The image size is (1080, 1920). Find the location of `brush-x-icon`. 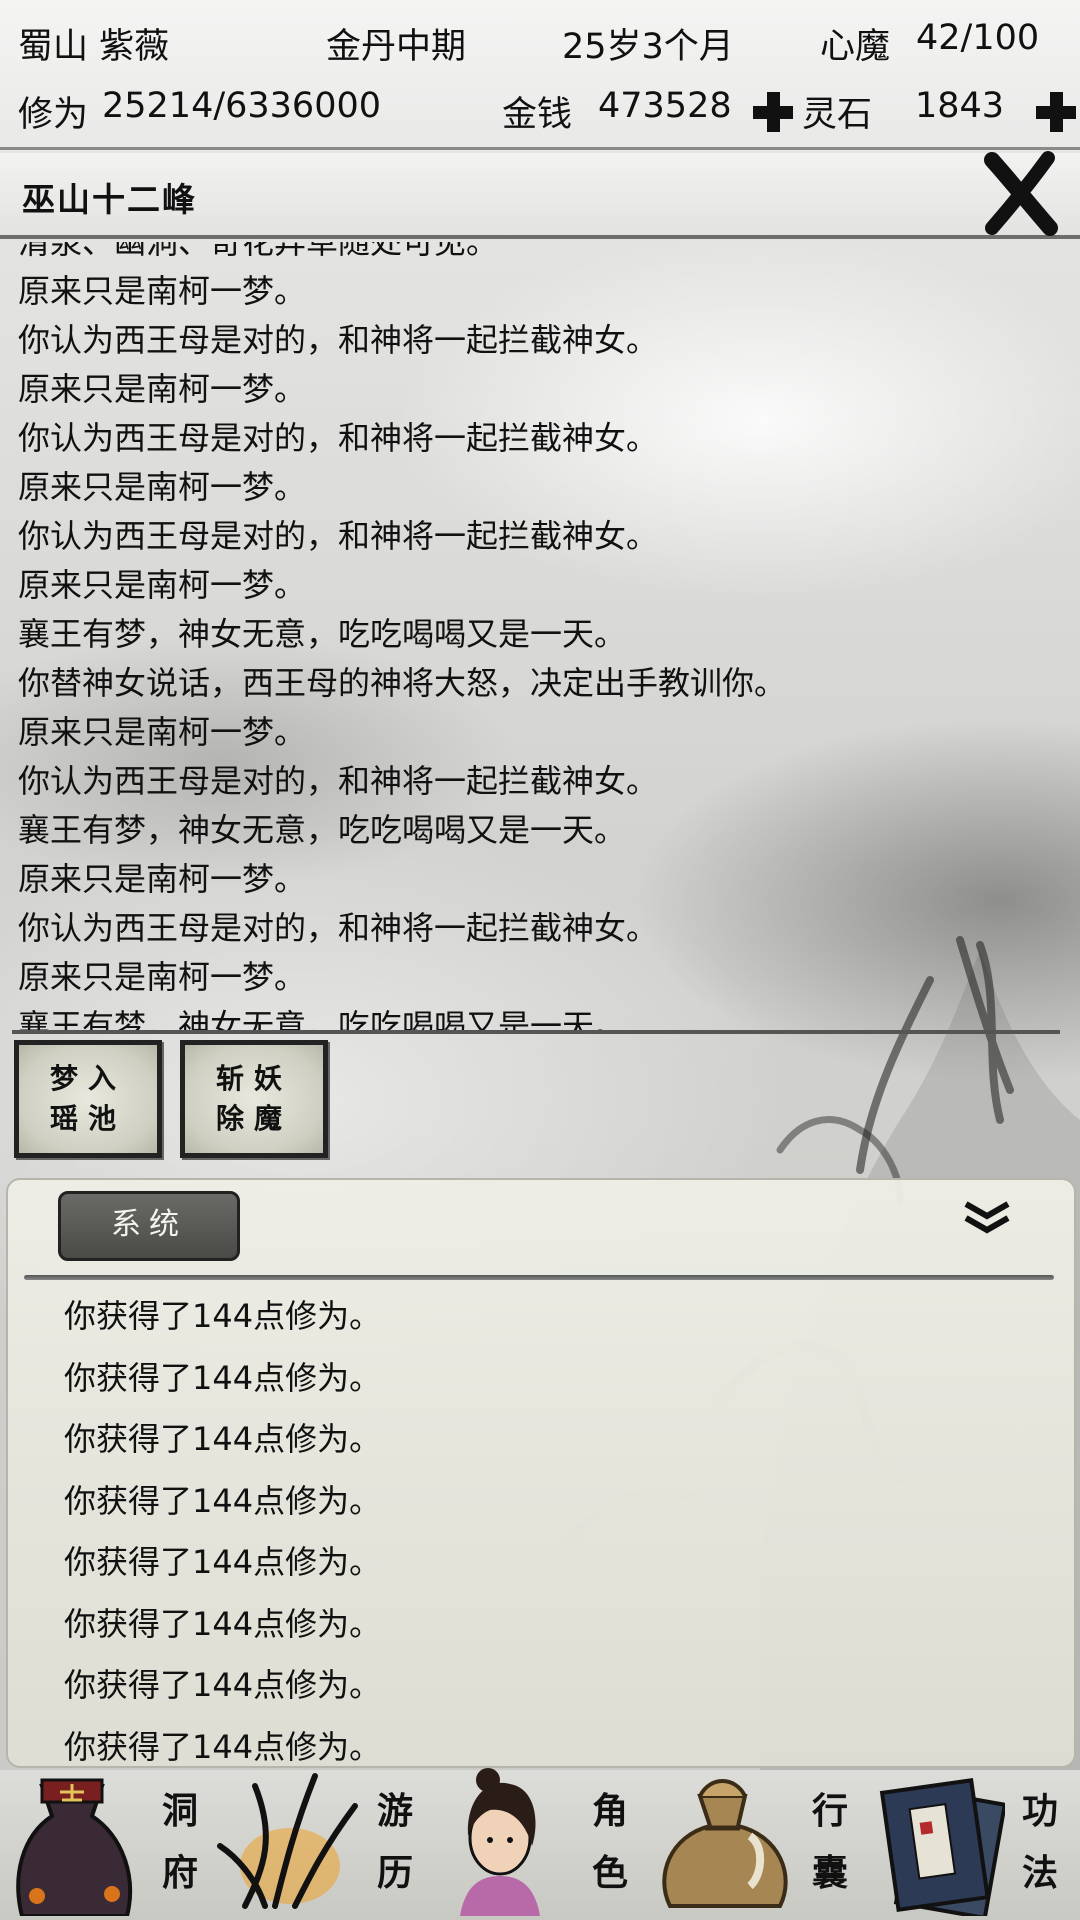

brush-x-icon is located at coordinates (1021, 193).